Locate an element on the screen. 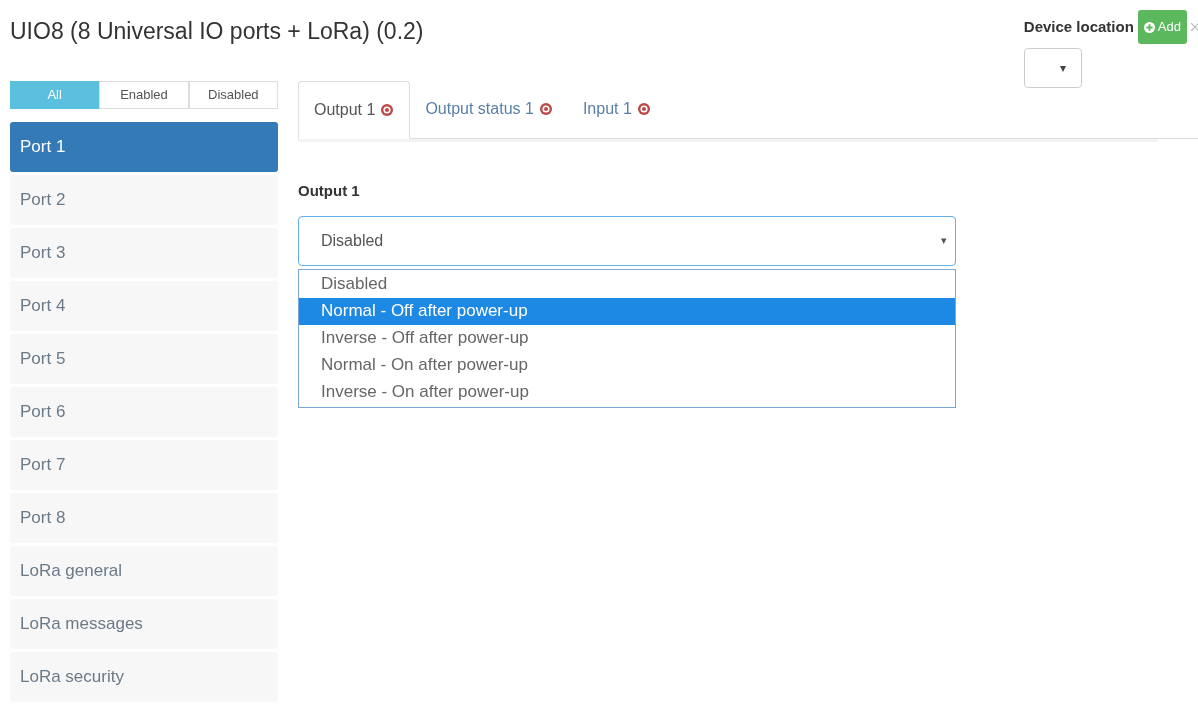 This screenshot has height=711, width=1198. dropdown-option: Inverse - Off after power-up is located at coordinates (627, 338).